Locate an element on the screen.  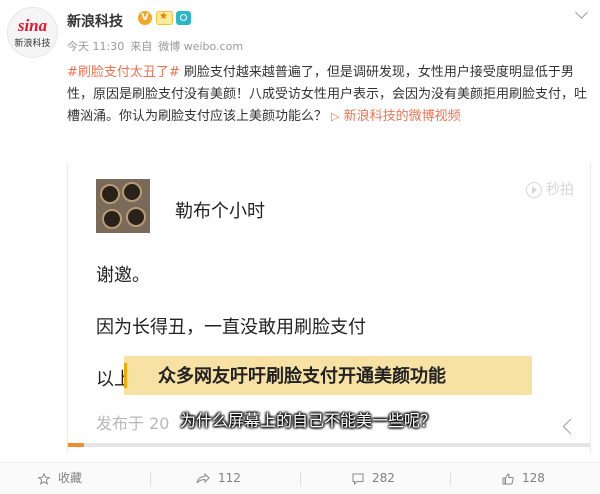
video-user-avatar is located at coordinates (123, 206).